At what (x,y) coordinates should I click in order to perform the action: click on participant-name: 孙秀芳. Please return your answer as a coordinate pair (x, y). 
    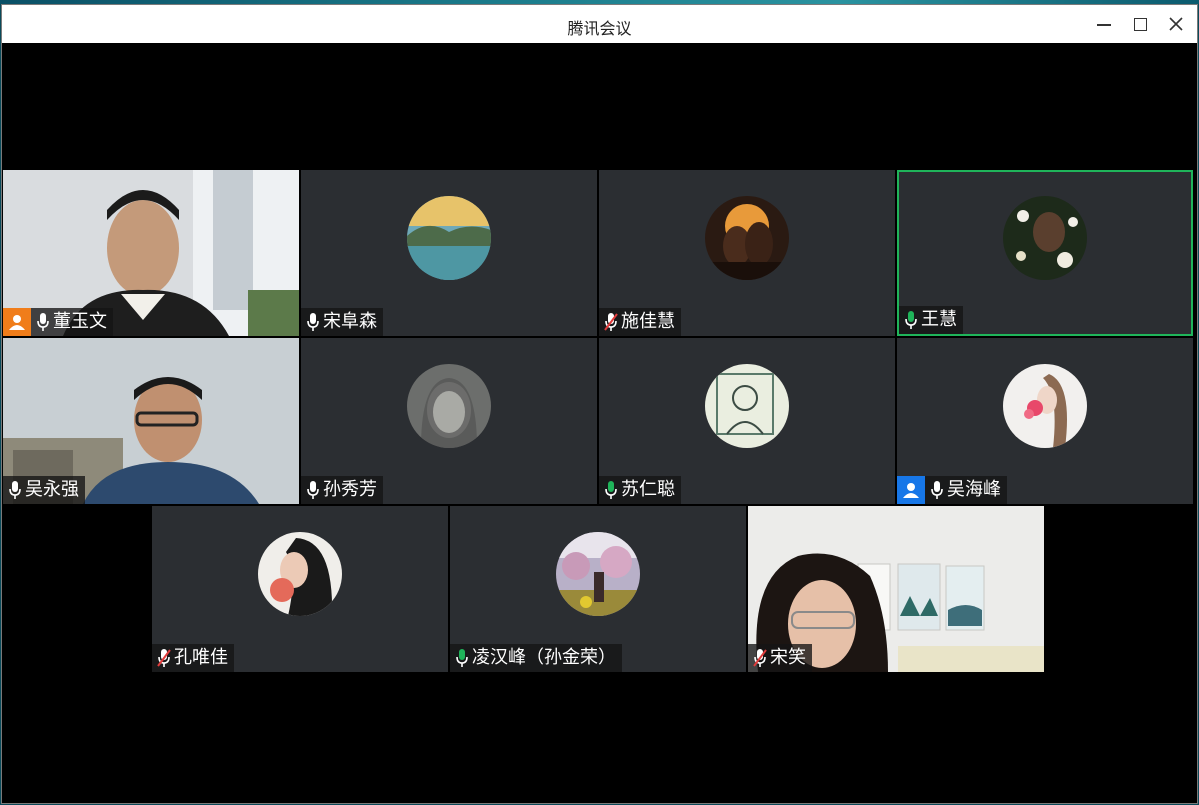
    Looking at the image, I should click on (350, 489).